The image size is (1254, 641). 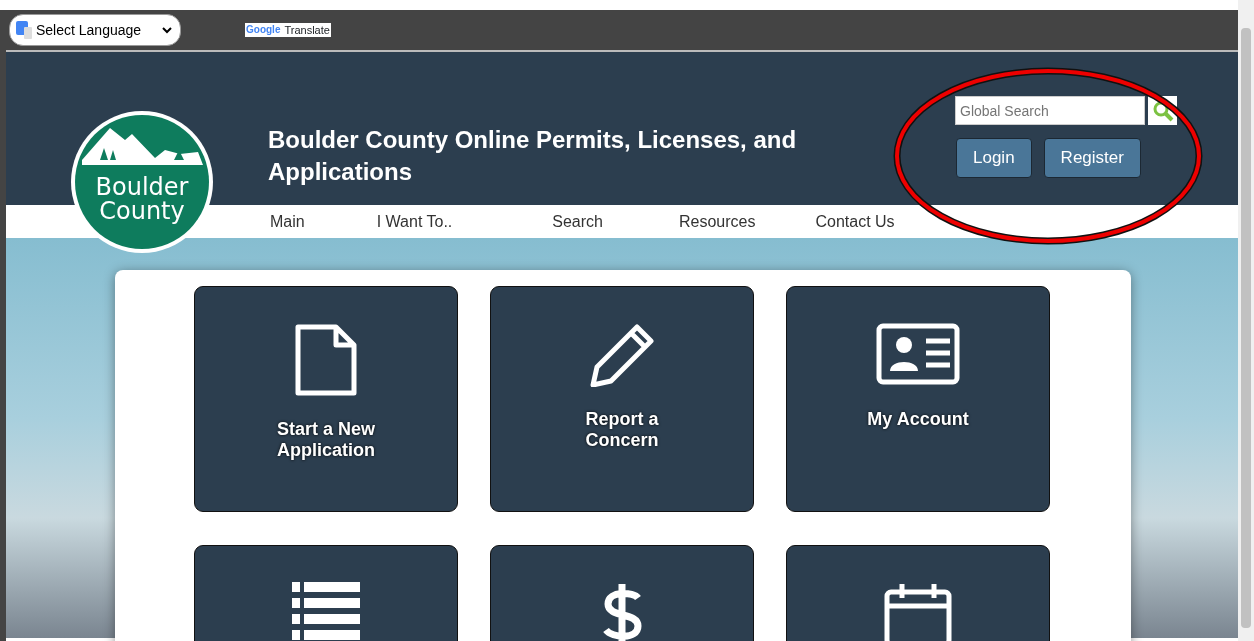 What do you see at coordinates (24, 30) in the screenshot?
I see `translate-icon` at bounding box center [24, 30].